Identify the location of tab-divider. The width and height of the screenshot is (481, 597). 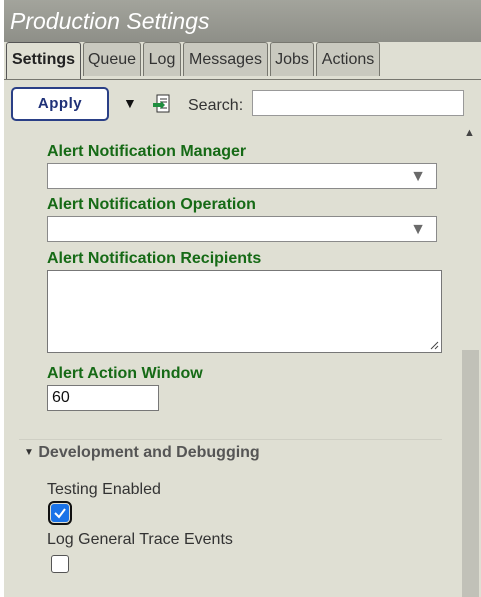
(242, 79).